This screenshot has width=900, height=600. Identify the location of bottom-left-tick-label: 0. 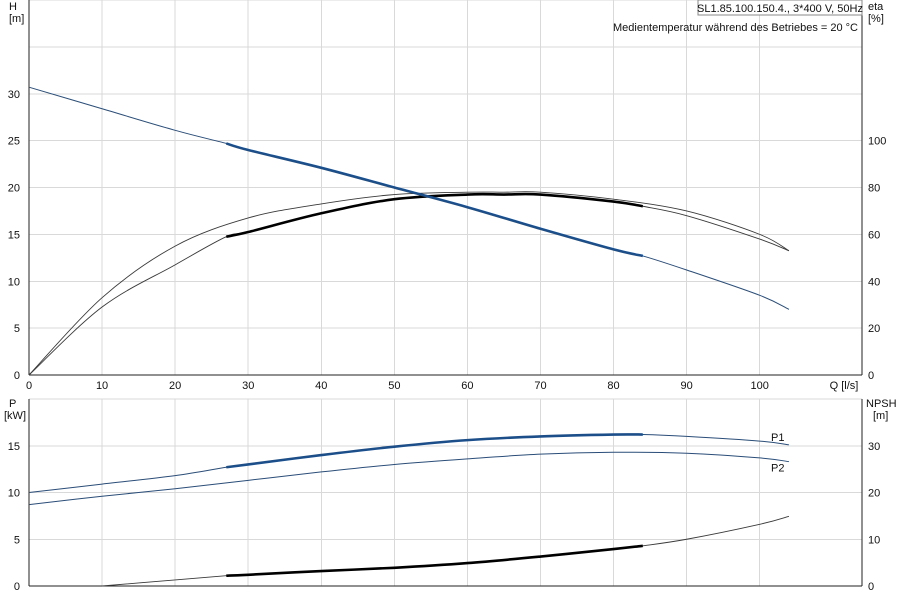
(17, 587).